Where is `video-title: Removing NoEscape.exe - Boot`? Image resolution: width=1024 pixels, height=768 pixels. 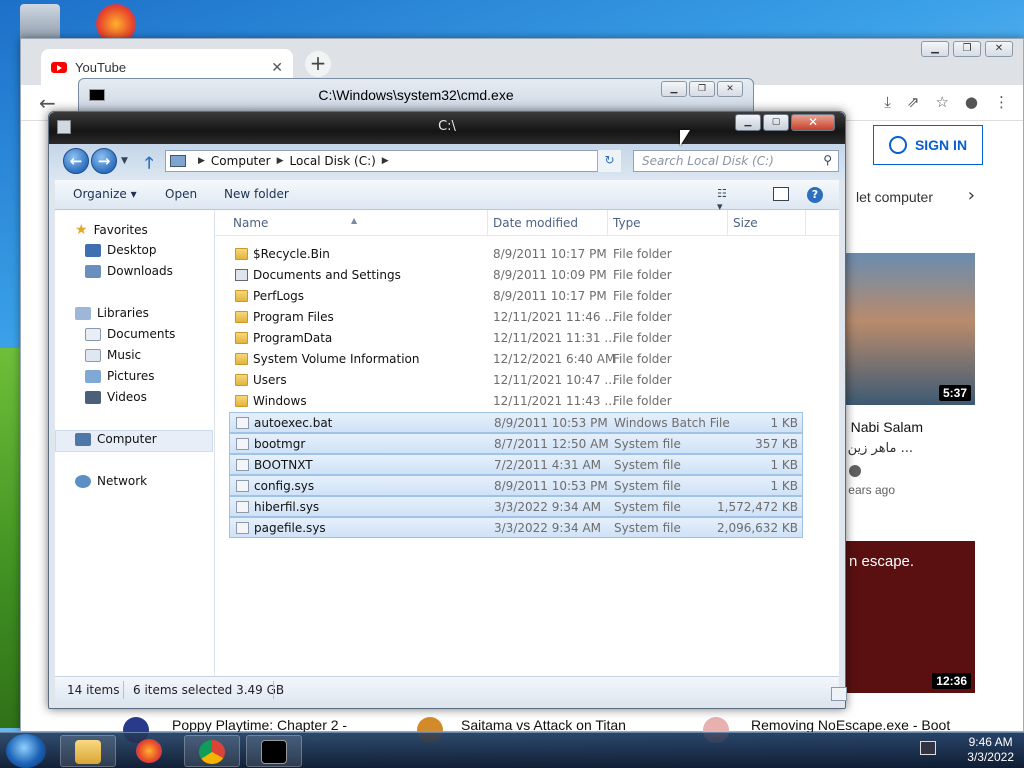
video-title: Removing NoEscape.exe - Boot is located at coordinates (850, 725).